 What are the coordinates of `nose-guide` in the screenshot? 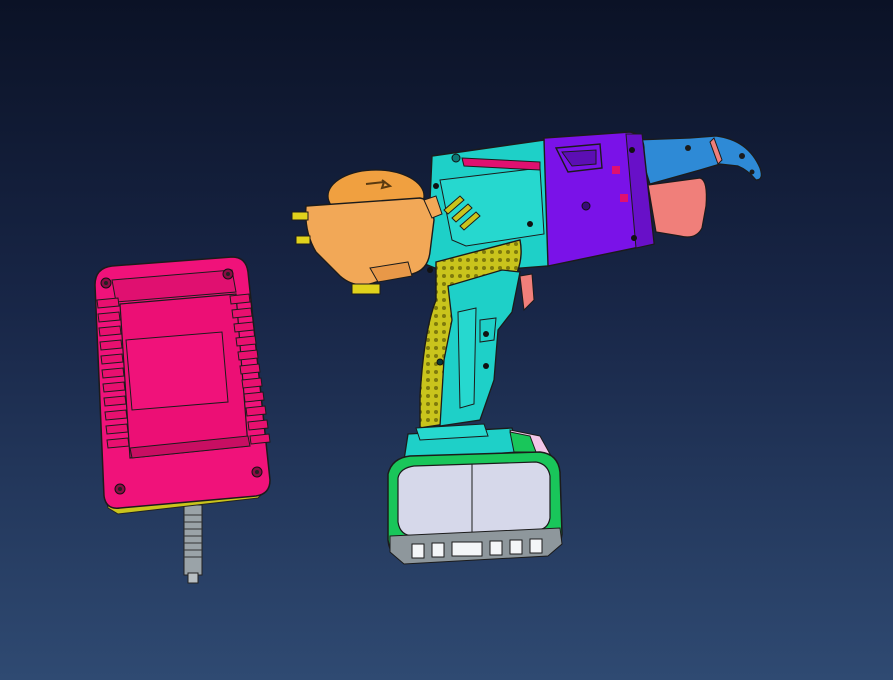 It's located at (698, 160).